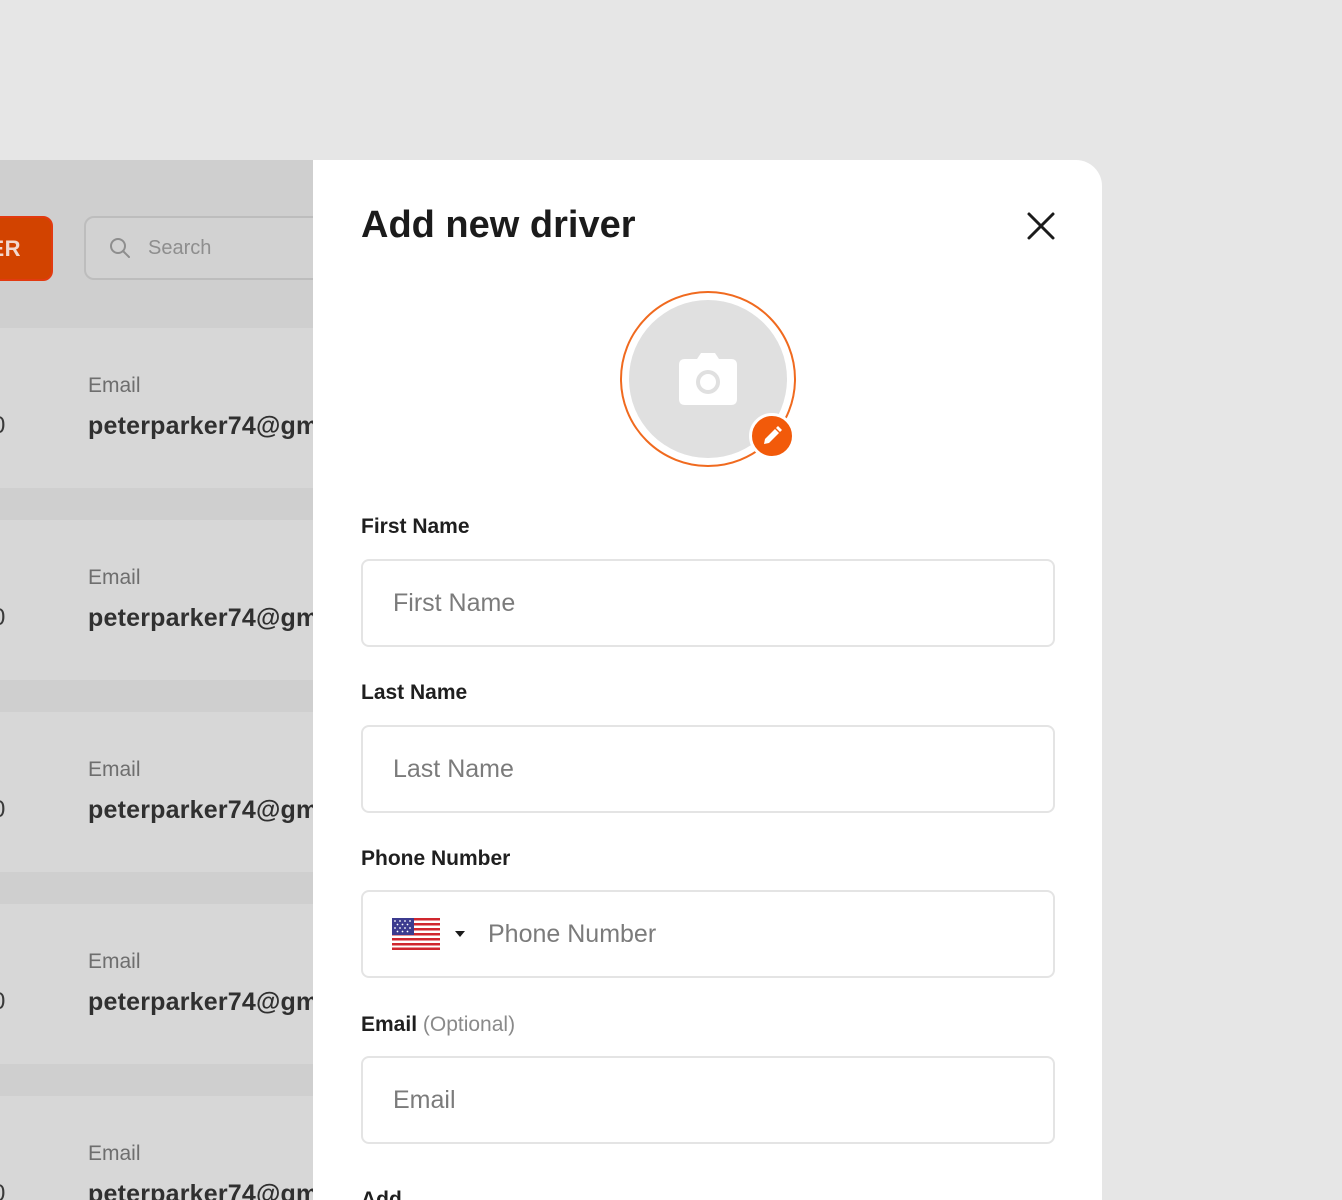 This screenshot has height=1200, width=1342. Describe the element at coordinates (770, 934) in the screenshot. I see `phone-number-input` at that location.